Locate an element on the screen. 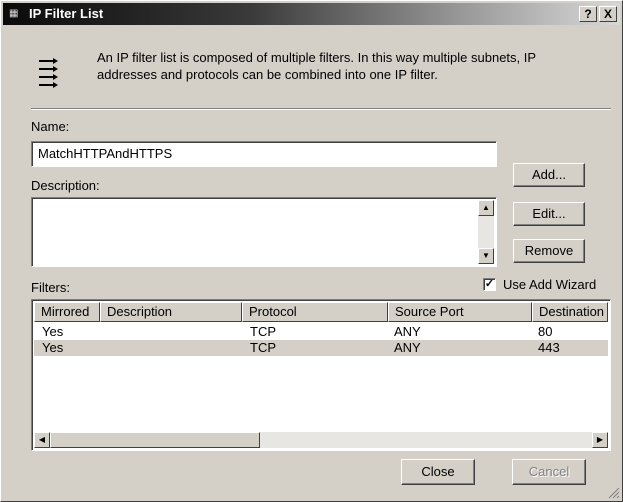 The image size is (623, 502). scroll-thumb is located at coordinates (155, 440).